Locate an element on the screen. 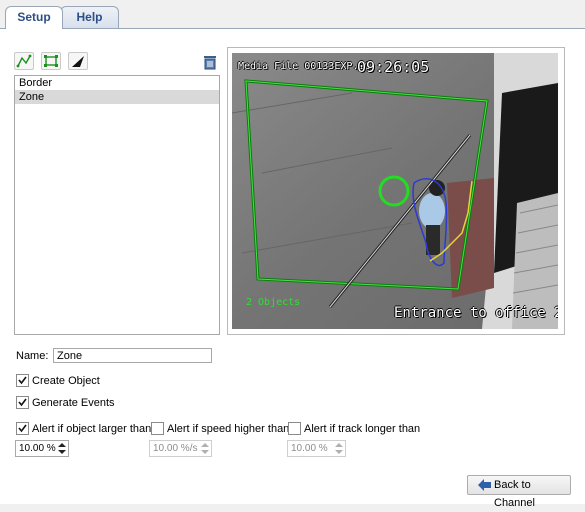 The height and width of the screenshot is (512, 585). polygon-icon is located at coordinates (51, 61).